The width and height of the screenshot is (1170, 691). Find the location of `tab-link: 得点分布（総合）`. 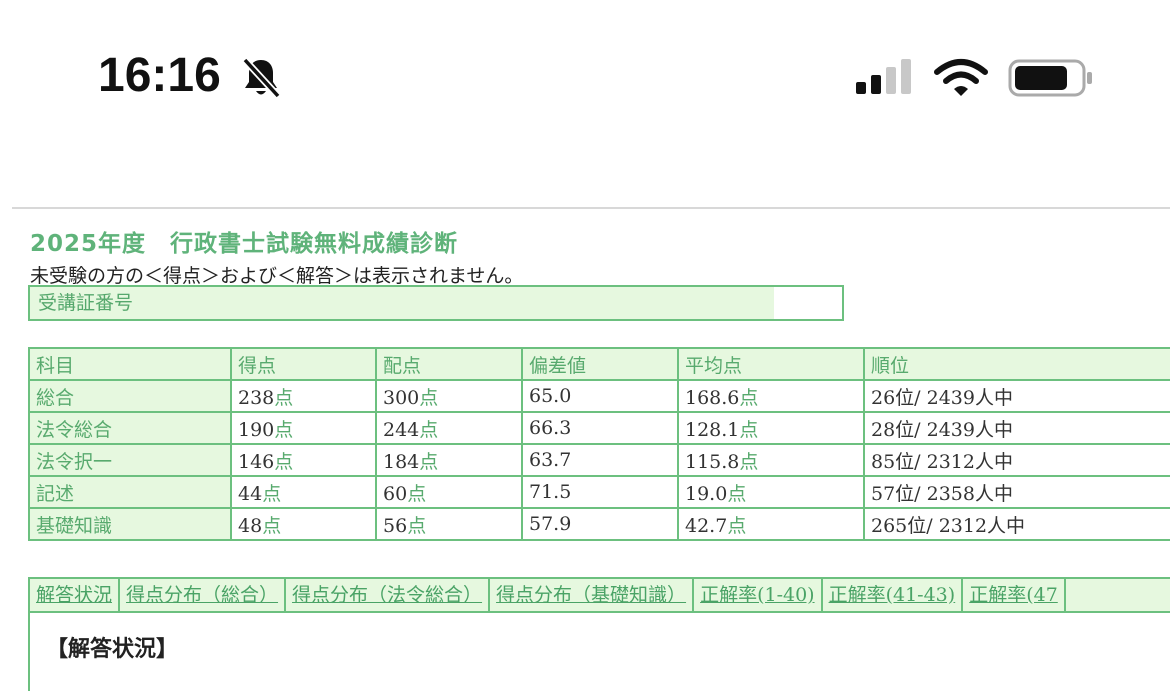

tab-link: 得点分布（総合） is located at coordinates (203, 595).